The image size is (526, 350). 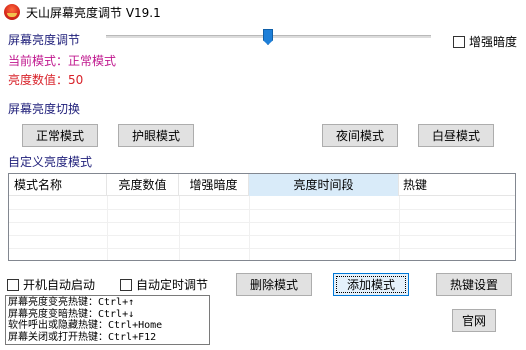 What do you see at coordinates (493, 42) in the screenshot?
I see `enhance-dark-label: 增强暗度` at bounding box center [493, 42].